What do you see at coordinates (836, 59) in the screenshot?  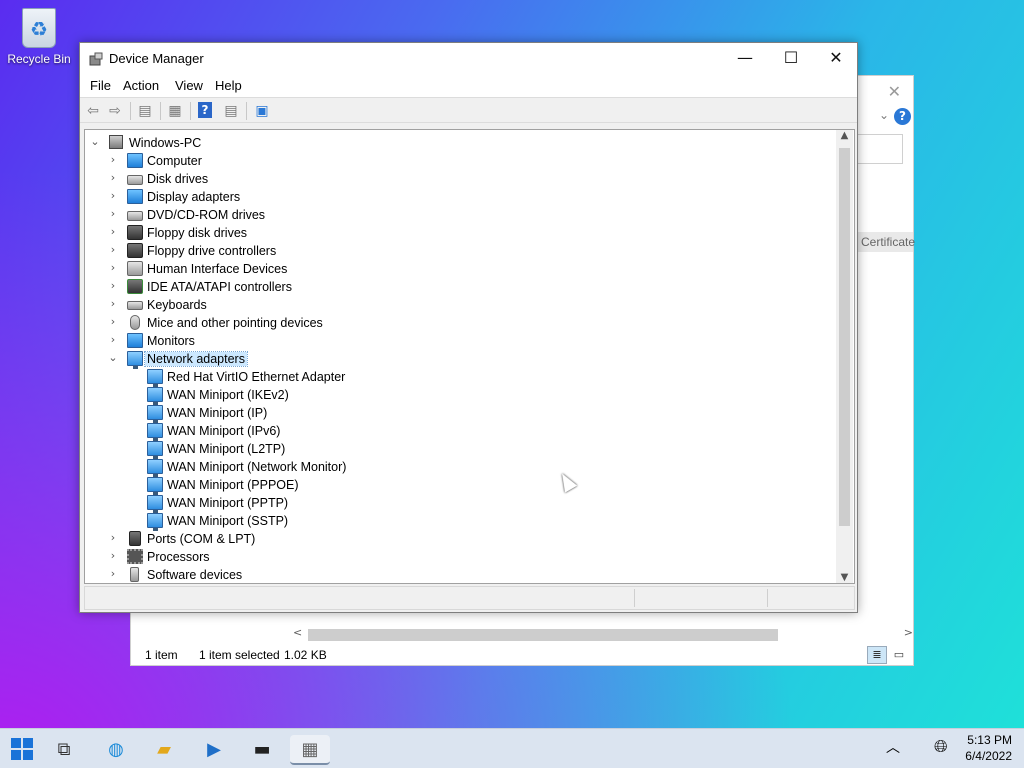 I see `close-button: ✕` at bounding box center [836, 59].